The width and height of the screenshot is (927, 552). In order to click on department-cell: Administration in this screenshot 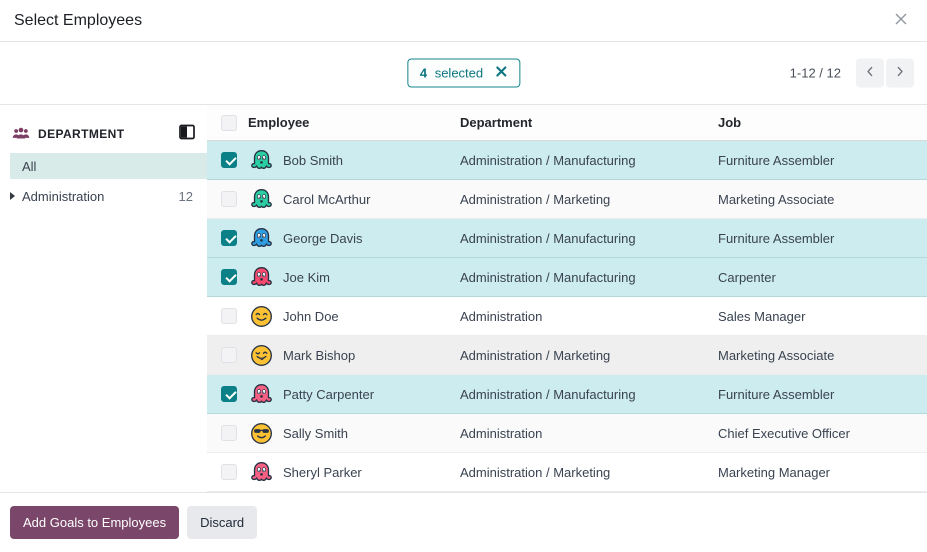, I will do `click(501, 433)`.